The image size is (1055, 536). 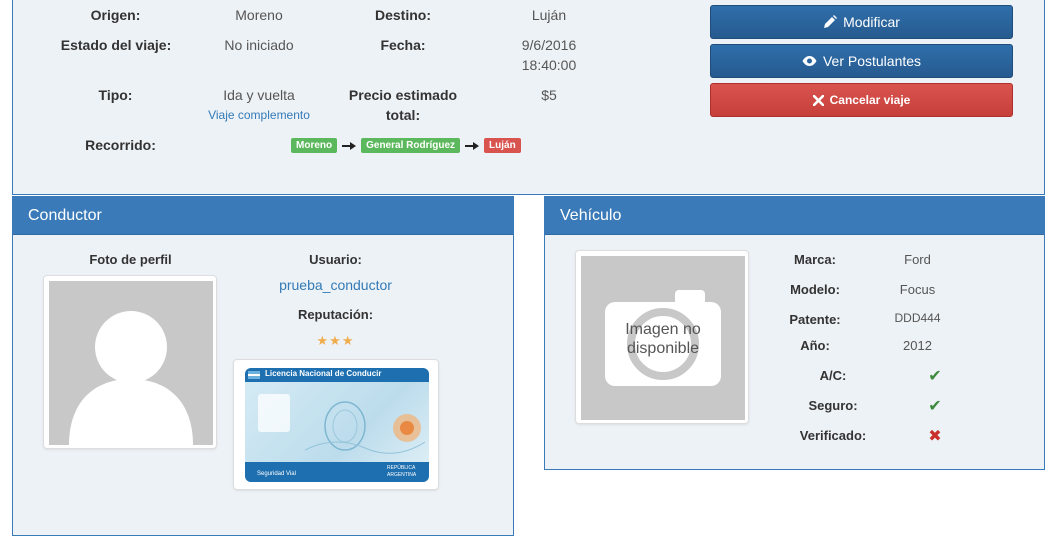 I want to click on cancelar-viaje-label: Cancelar viaje, so click(x=870, y=100).